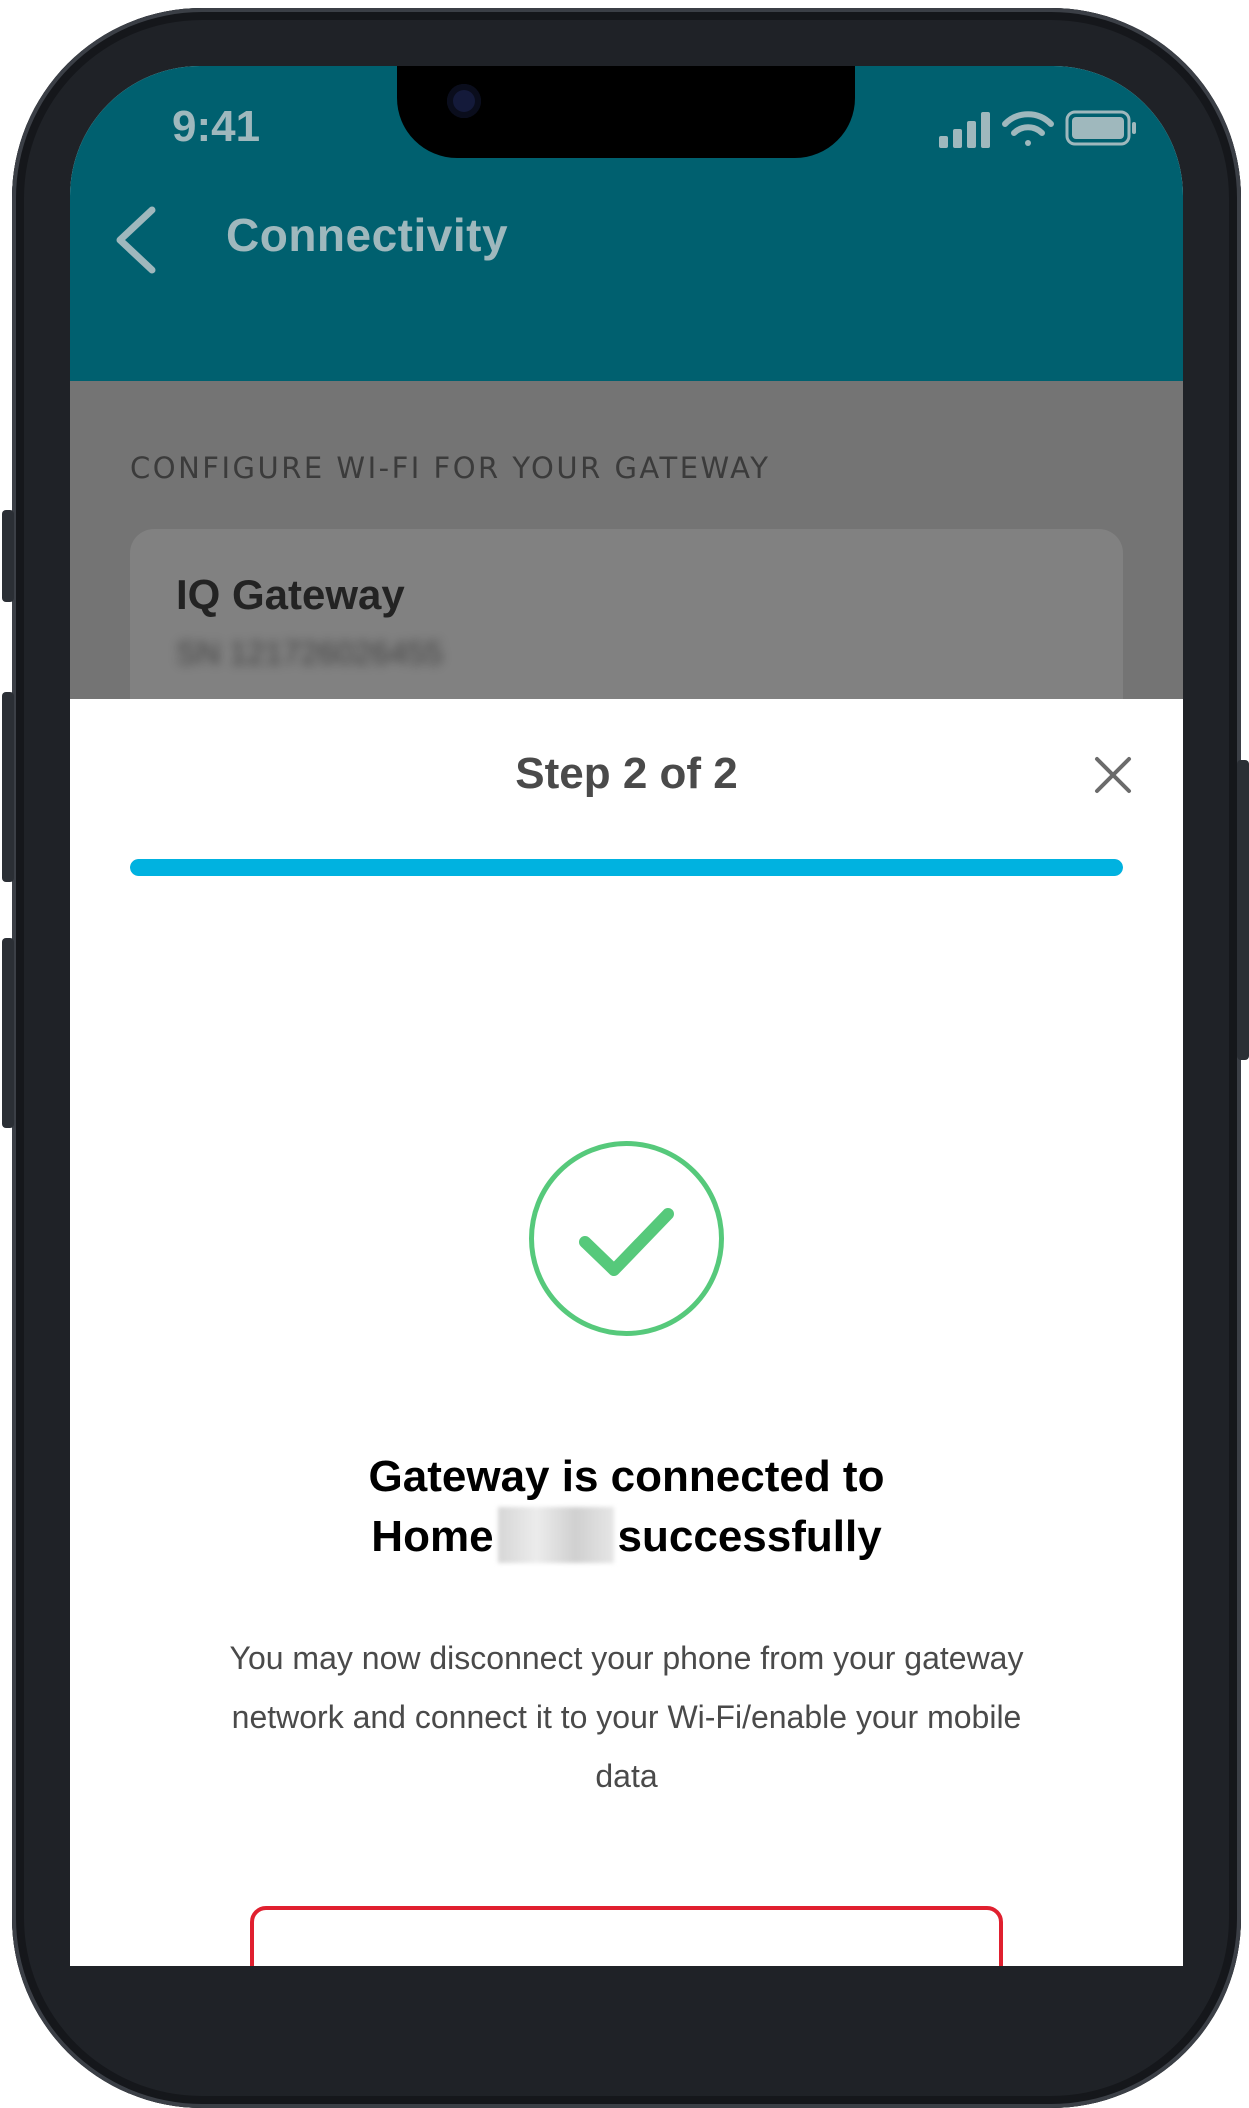 The height and width of the screenshot is (2108, 1249). Describe the element at coordinates (216, 126) in the screenshot. I see `status-time: 9:41` at that location.